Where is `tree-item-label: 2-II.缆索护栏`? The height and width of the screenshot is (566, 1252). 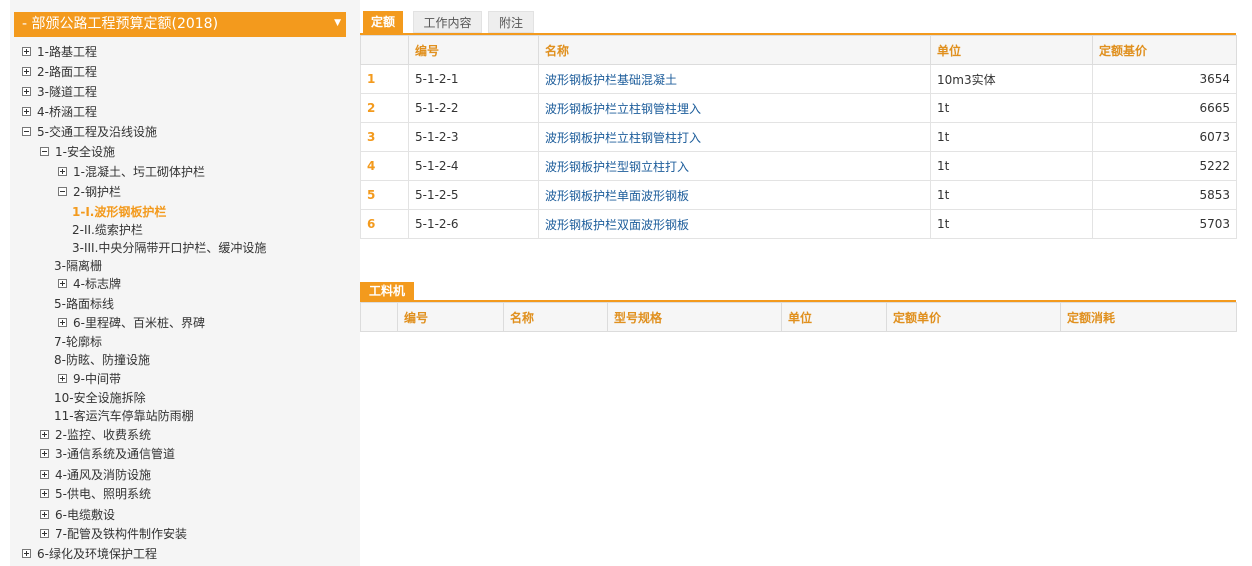 tree-item-label: 2-II.缆索护栏 is located at coordinates (107, 230).